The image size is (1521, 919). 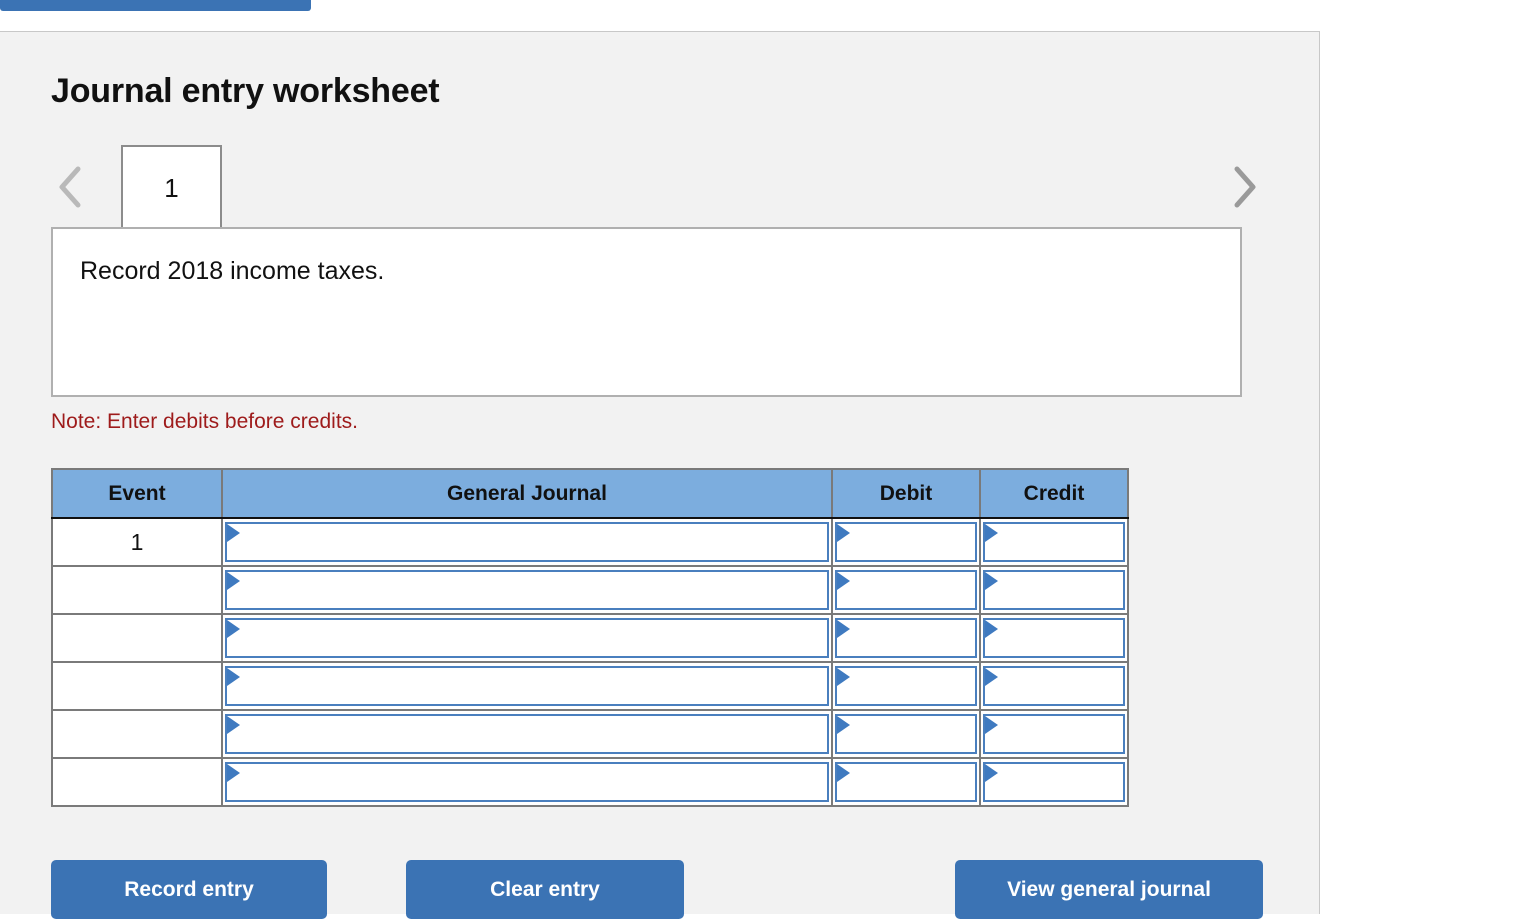 I want to click on column-header-event: Event, so click(x=137, y=493).